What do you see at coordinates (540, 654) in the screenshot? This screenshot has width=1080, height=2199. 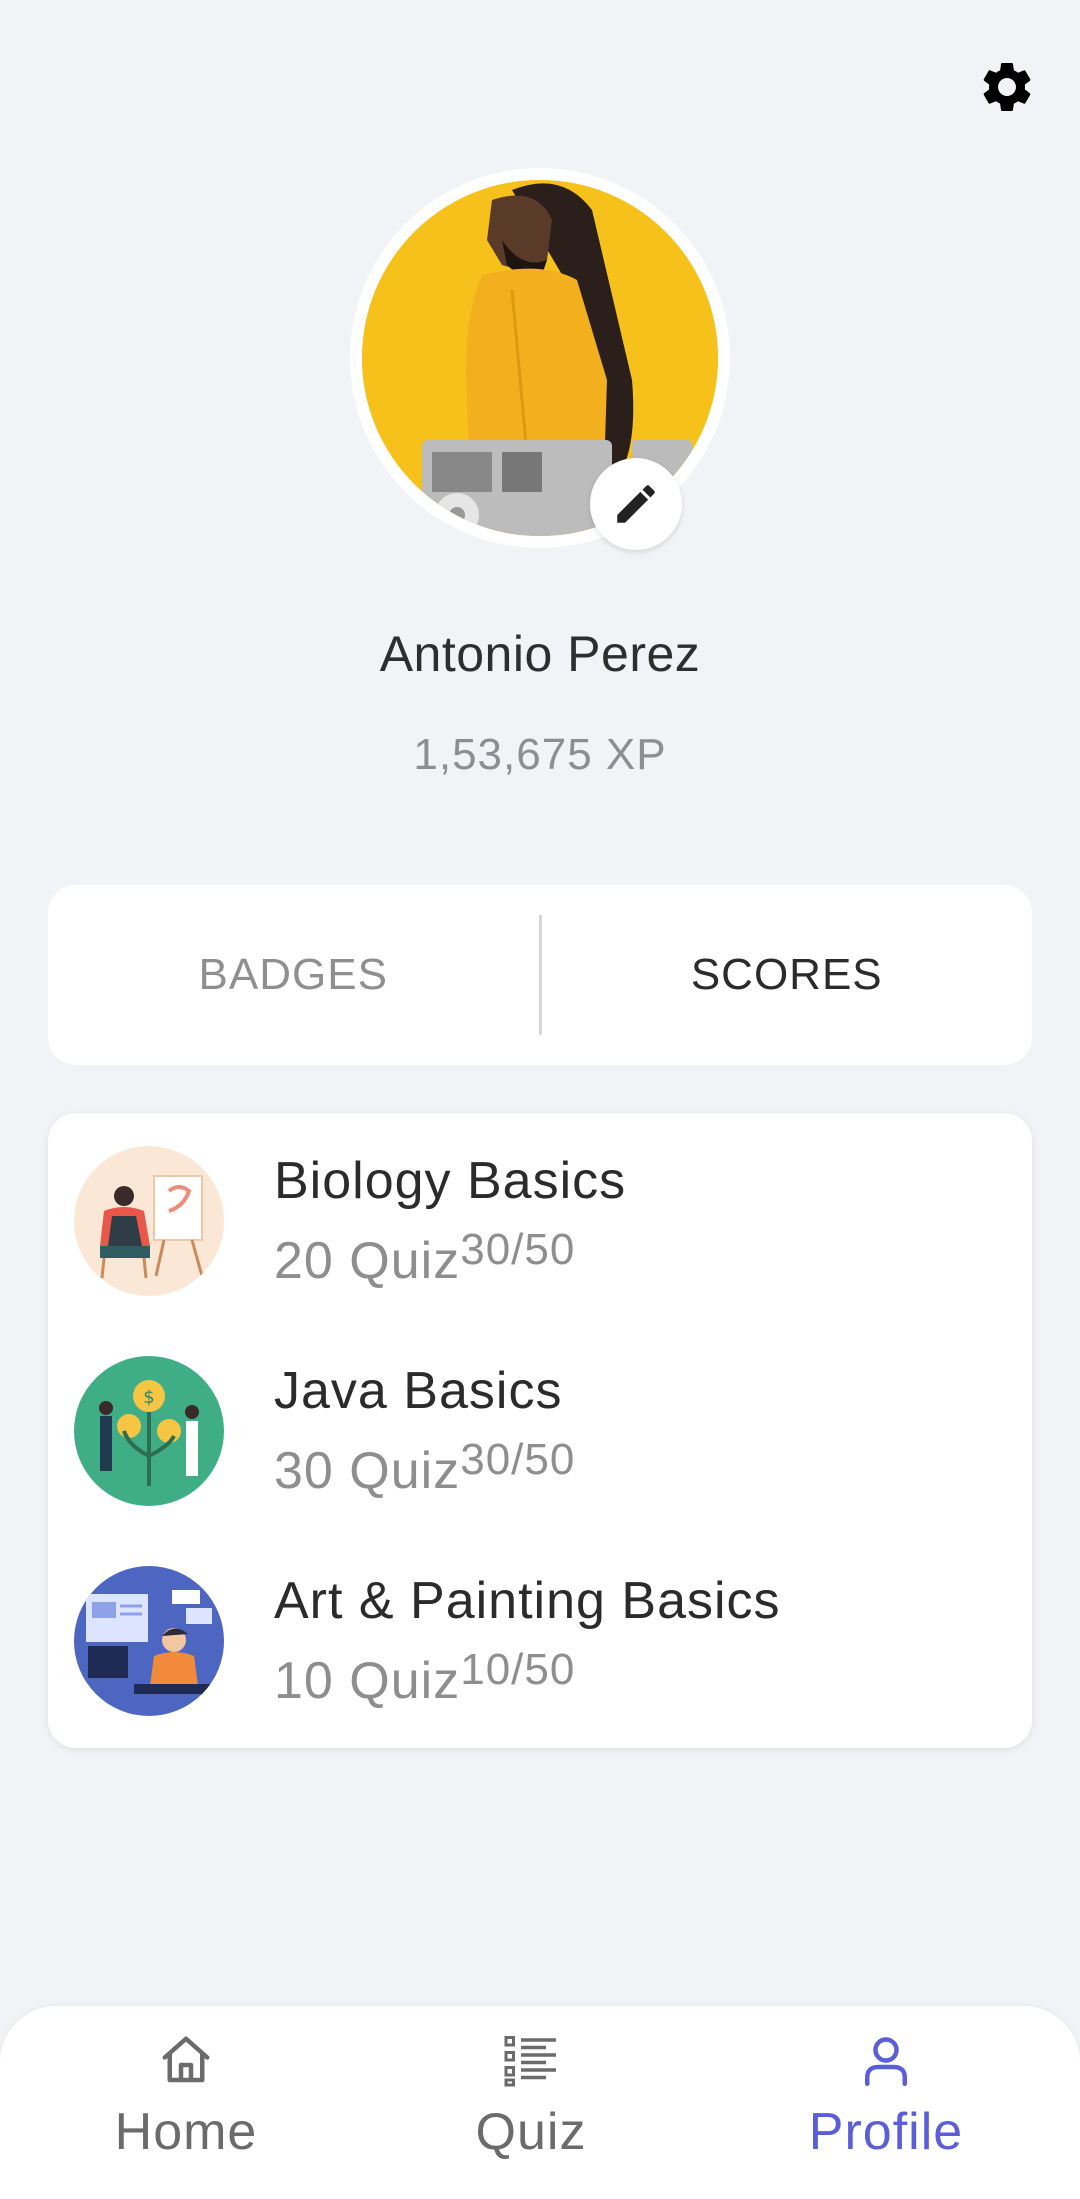 I see `profile-name: Antonio Perez` at bounding box center [540, 654].